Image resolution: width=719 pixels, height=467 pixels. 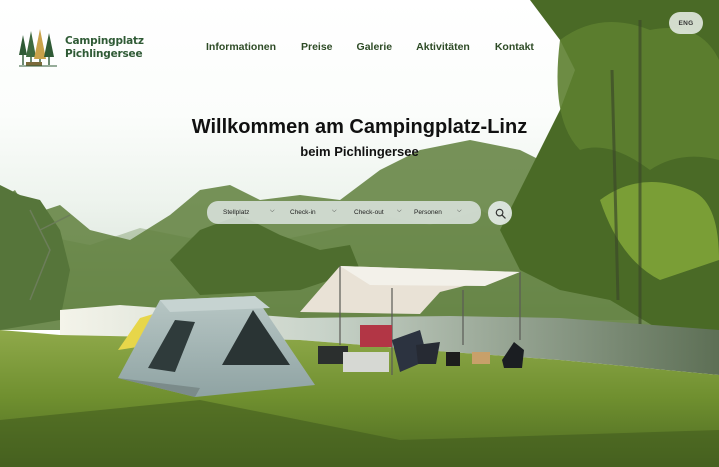 I want to click on nav-item-aktivitaeten: Aktivitäten, so click(x=443, y=47).